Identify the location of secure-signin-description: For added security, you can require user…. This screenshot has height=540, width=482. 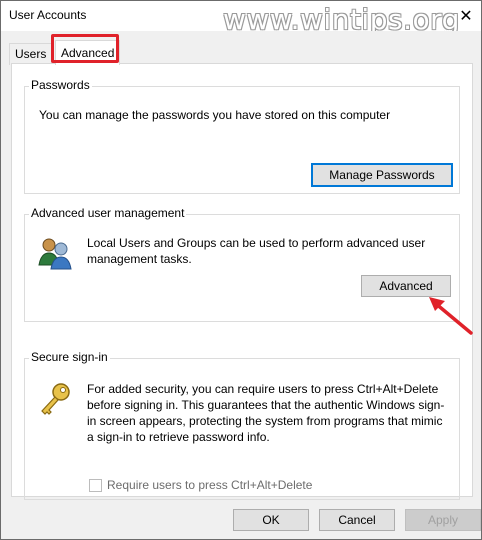
(266, 413).